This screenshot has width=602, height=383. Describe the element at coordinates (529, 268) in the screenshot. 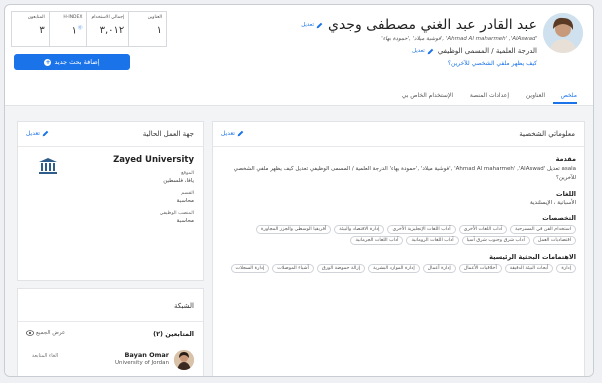

I see `interest-chip: أبحاث البيئة الدقيقة` at that location.